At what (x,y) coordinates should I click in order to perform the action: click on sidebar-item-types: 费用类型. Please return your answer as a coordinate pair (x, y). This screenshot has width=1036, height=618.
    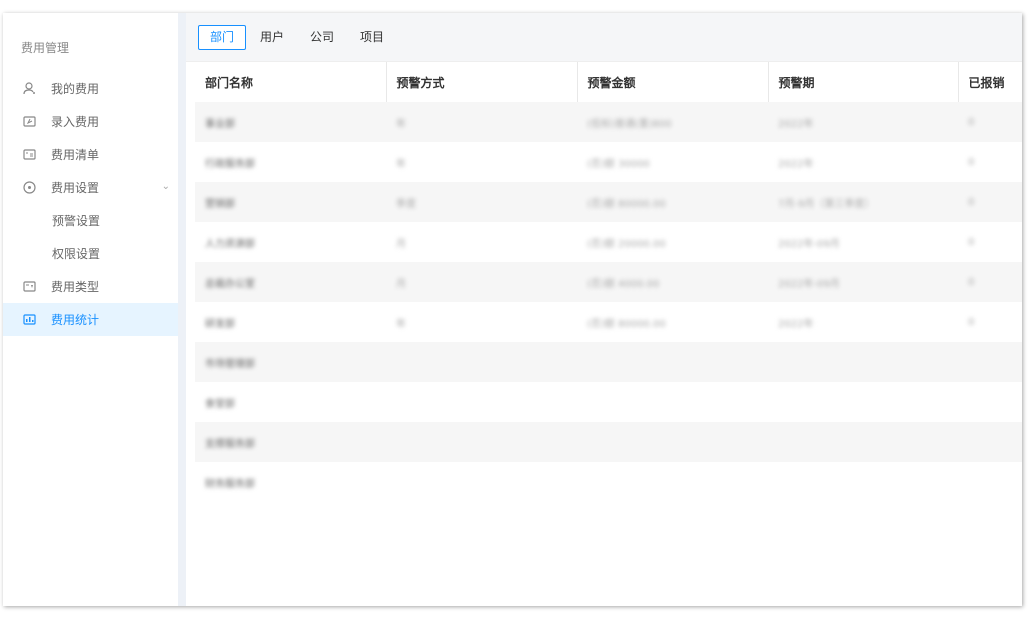
    Looking at the image, I should click on (90, 286).